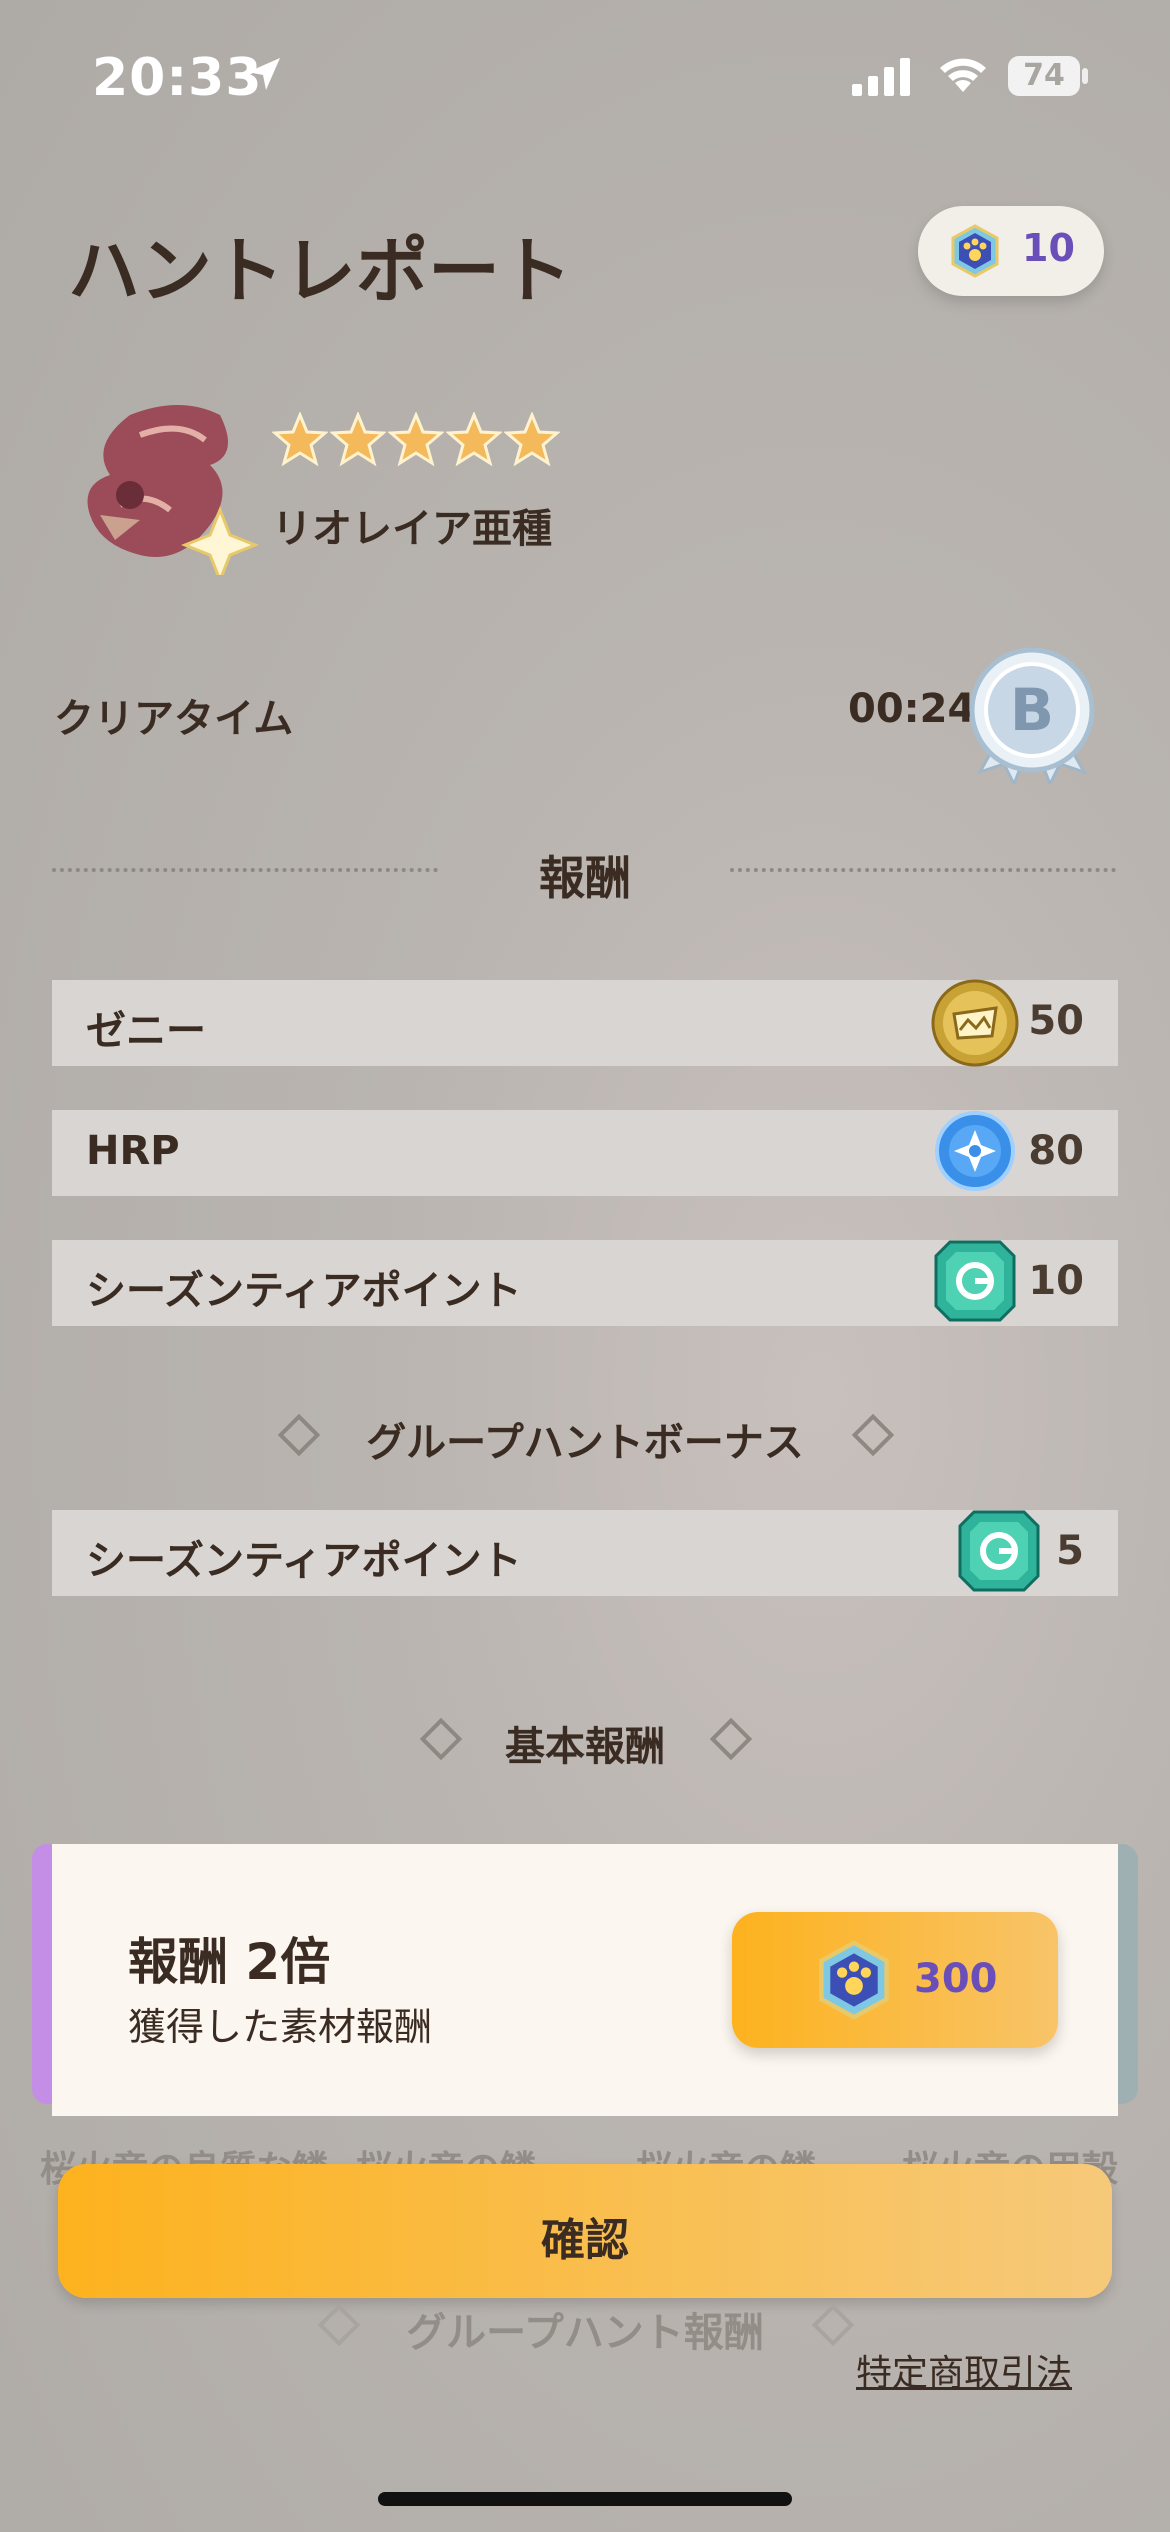 The image size is (1170, 2532). What do you see at coordinates (975, 1023) in the screenshot?
I see `zenny-coin-icon` at bounding box center [975, 1023].